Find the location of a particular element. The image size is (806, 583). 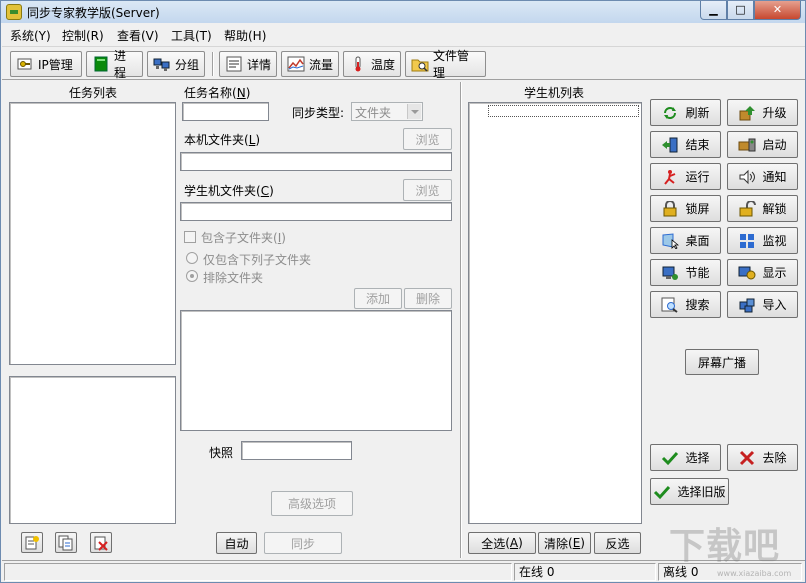

task-list is located at coordinates (92, 233).